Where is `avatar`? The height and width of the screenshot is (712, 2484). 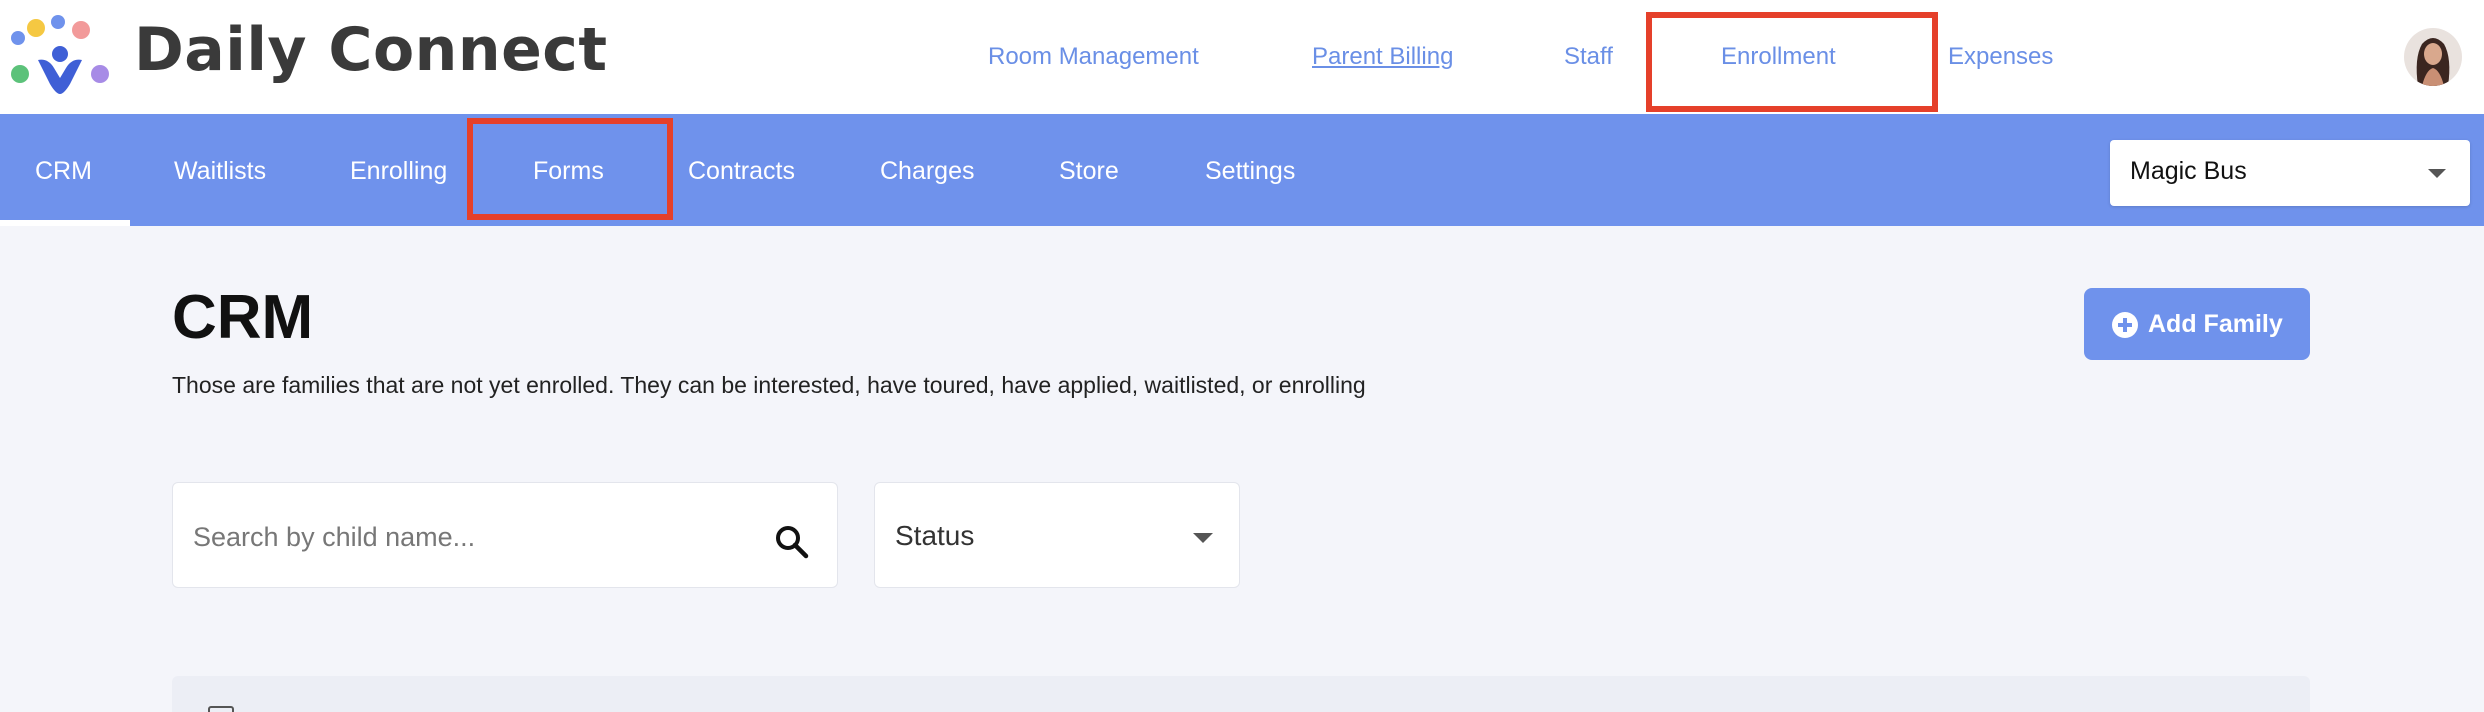
avatar is located at coordinates (2433, 57).